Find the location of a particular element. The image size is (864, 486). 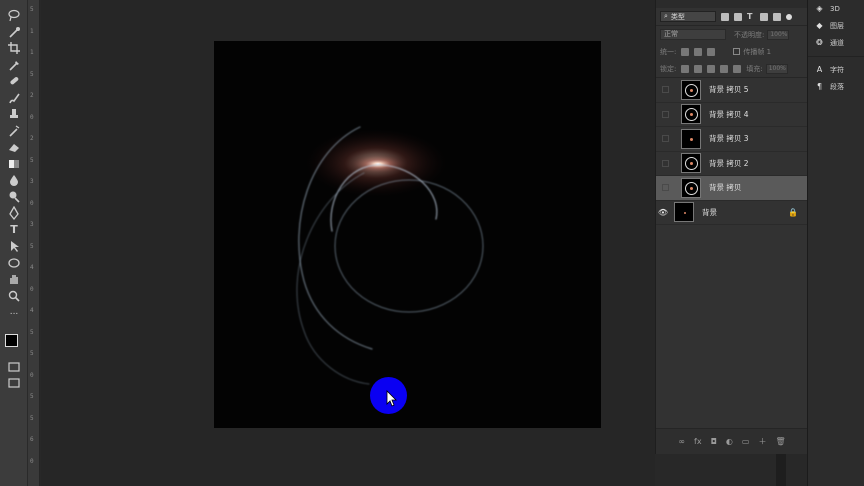

layer-row: 背景 拷贝 2 is located at coordinates (732, 163).